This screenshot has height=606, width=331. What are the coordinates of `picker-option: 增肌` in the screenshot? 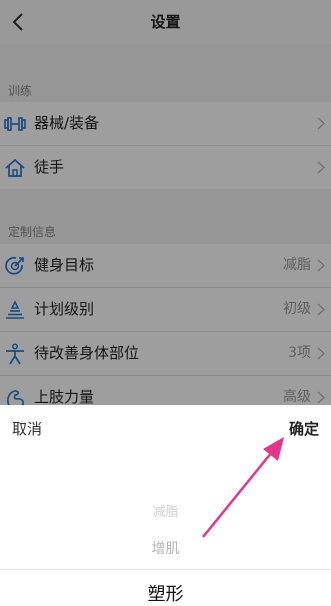 It's located at (165, 548).